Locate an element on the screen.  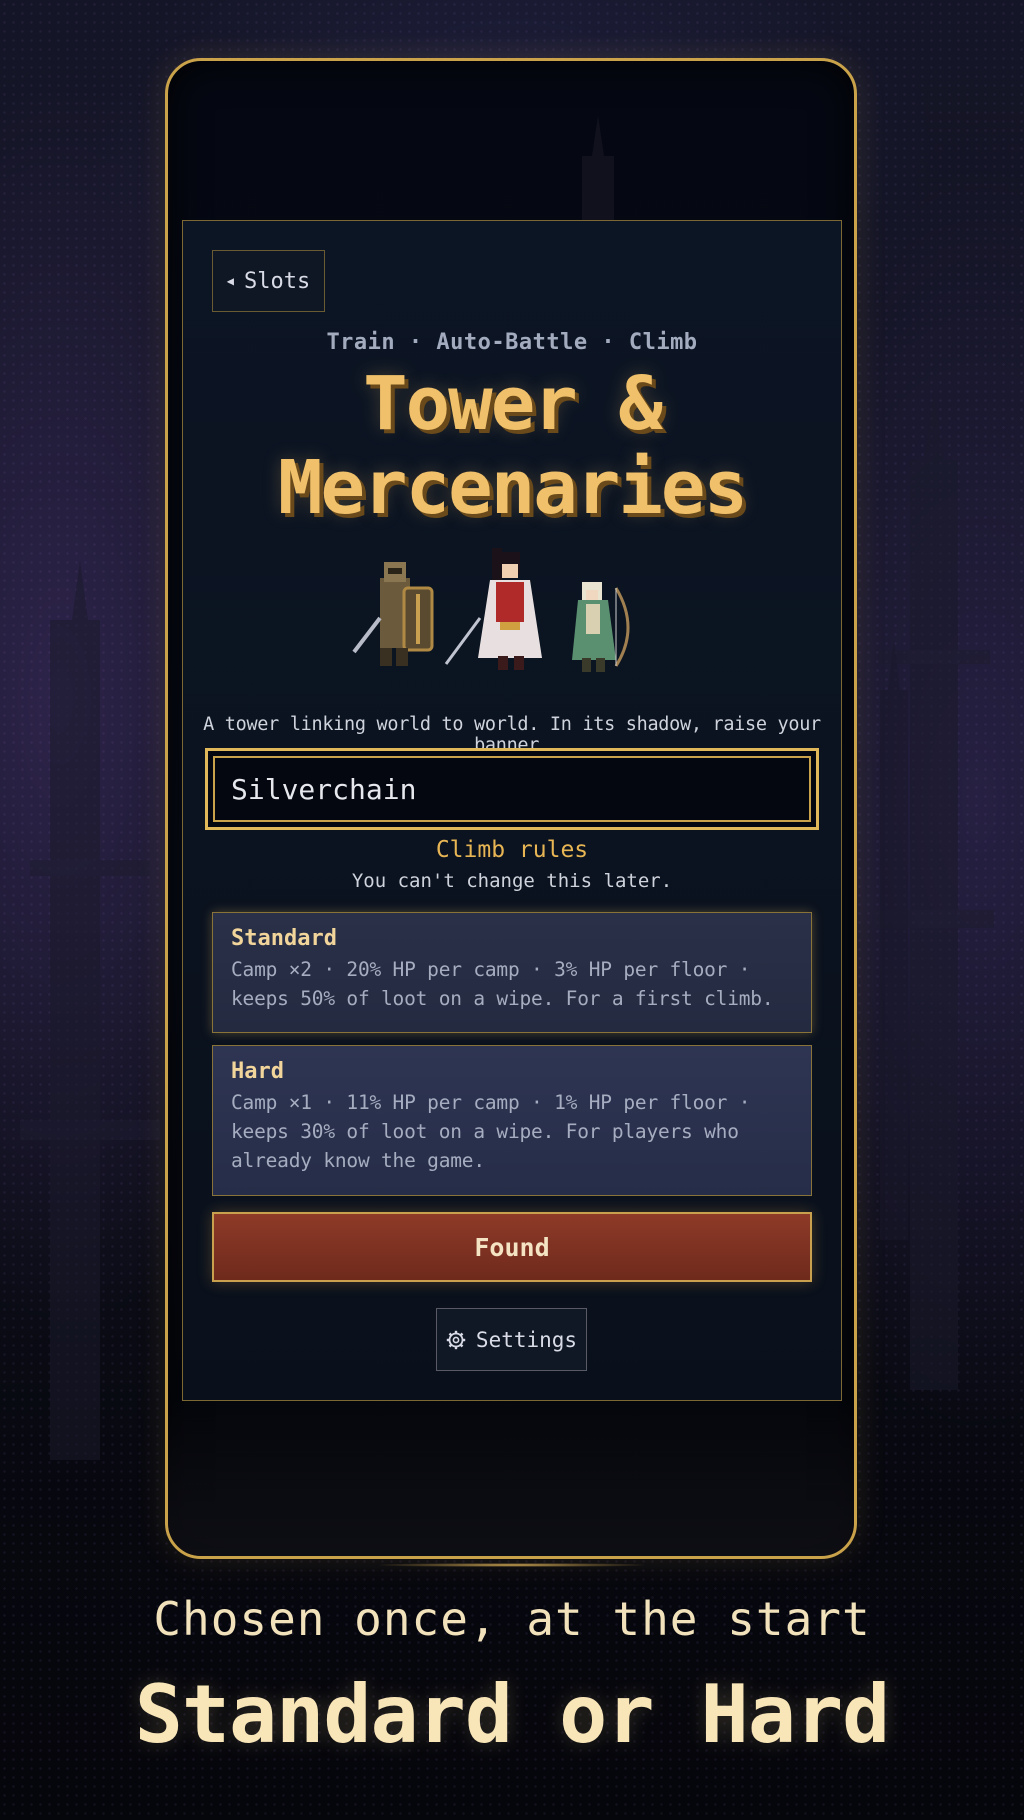
settings-button: Settings is located at coordinates (511, 1339).